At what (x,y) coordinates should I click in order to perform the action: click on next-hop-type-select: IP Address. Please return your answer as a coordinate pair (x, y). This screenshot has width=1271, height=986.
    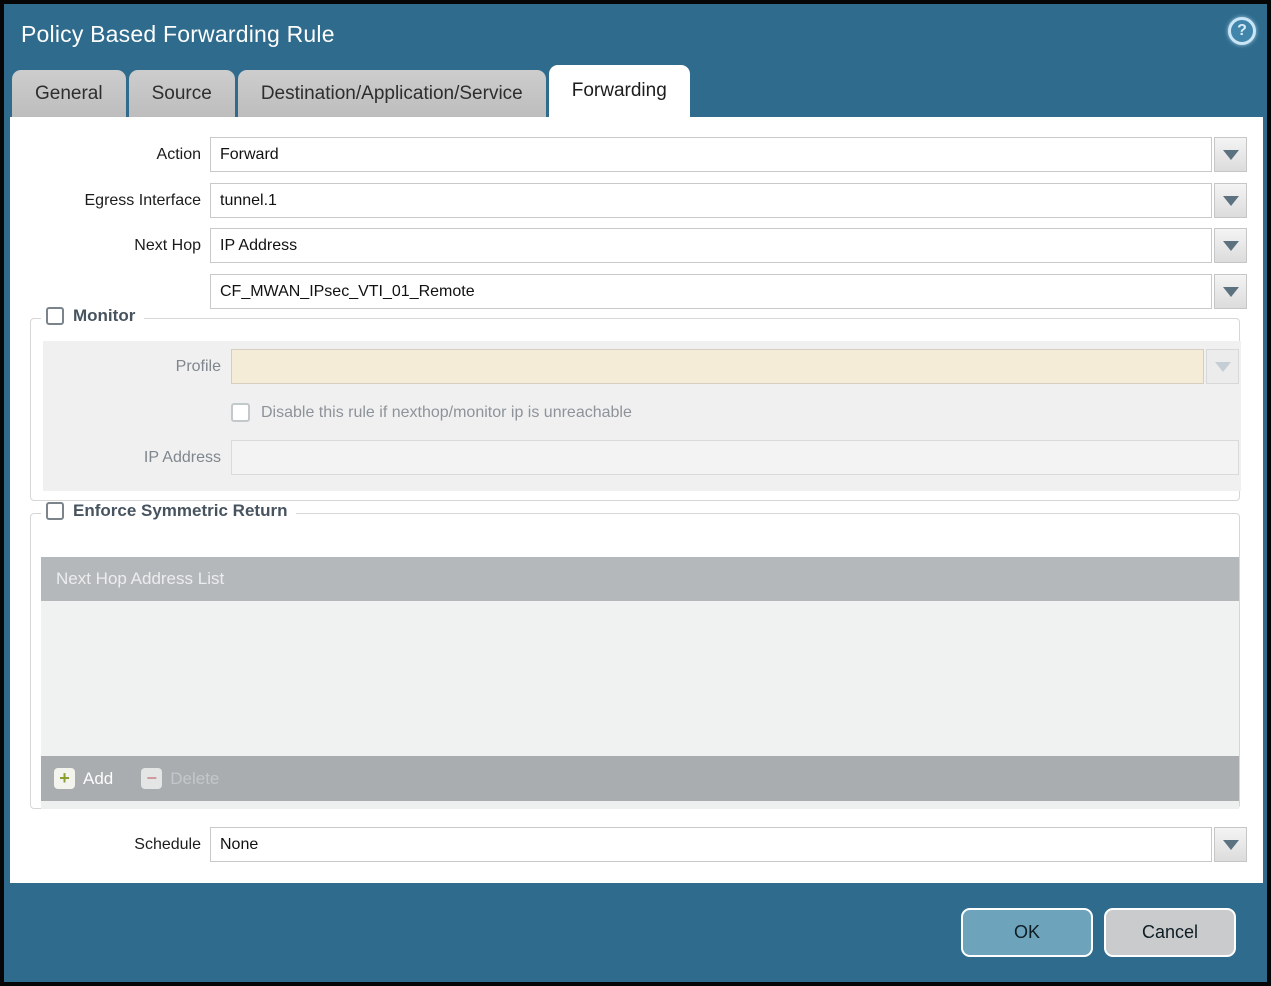
    Looking at the image, I should click on (711, 245).